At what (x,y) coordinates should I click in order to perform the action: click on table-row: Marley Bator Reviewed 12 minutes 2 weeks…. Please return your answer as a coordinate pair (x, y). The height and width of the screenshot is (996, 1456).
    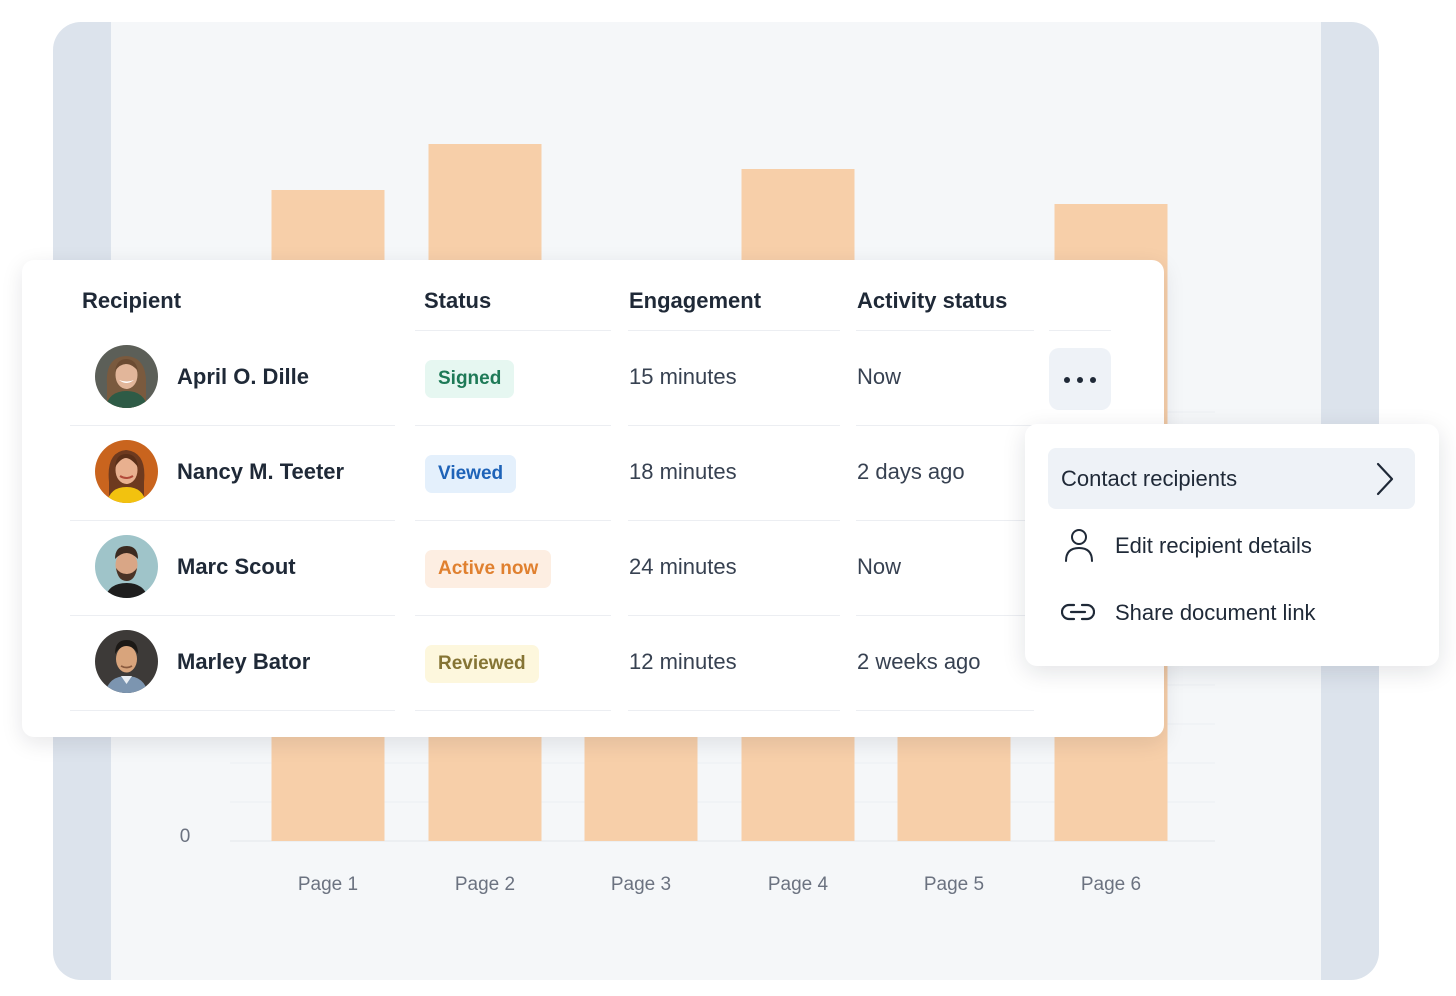
    Looking at the image, I should click on (593, 662).